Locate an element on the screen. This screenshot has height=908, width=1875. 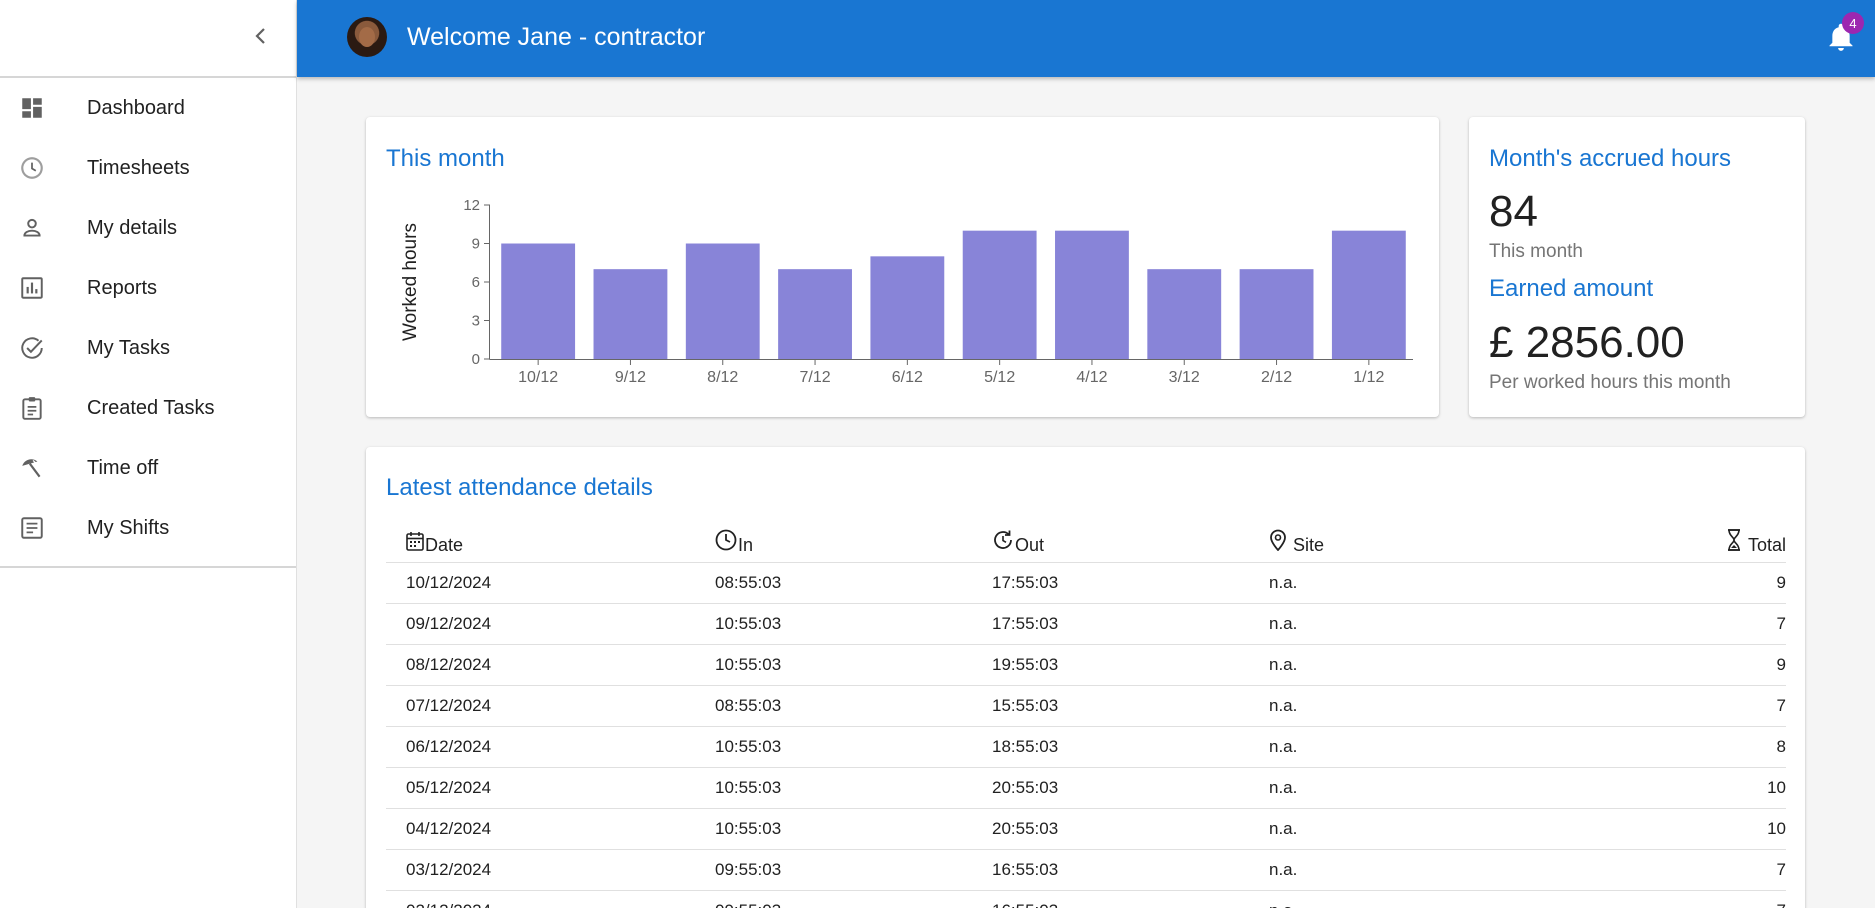
sidebar-item-created-tasks: Created Tasks is located at coordinates (148, 408).